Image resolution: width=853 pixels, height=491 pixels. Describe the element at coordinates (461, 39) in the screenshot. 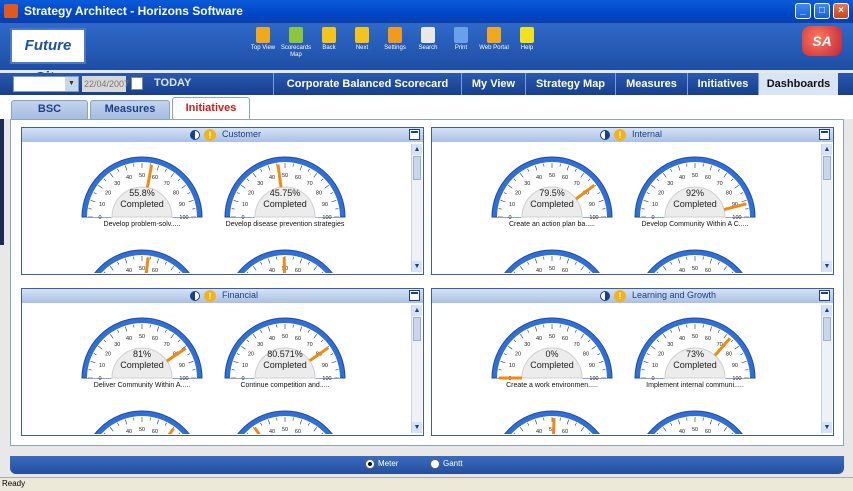

I see `toolbar-button-print: Print` at that location.